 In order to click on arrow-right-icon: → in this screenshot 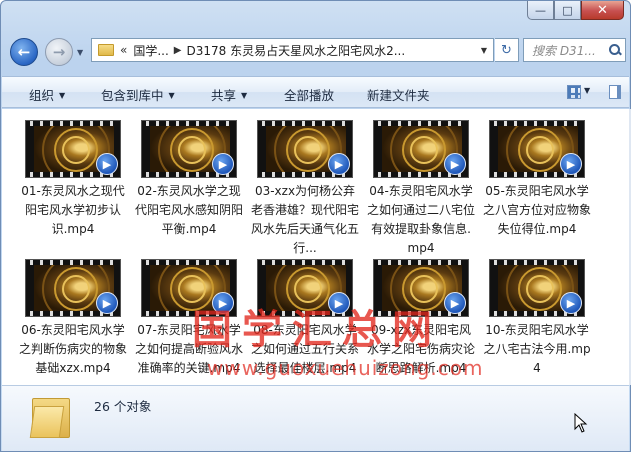, I will do `click(59, 52)`.